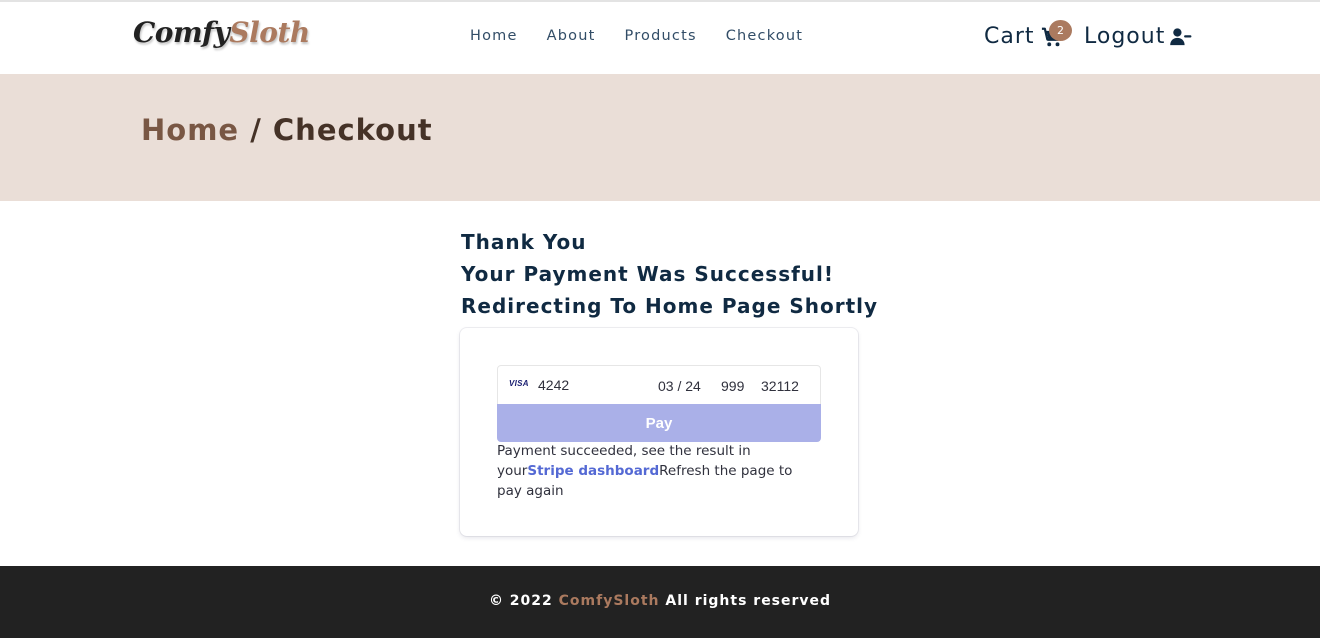 This screenshot has height=638, width=1320. I want to click on cart-count-badge: 2, so click(1060, 30).